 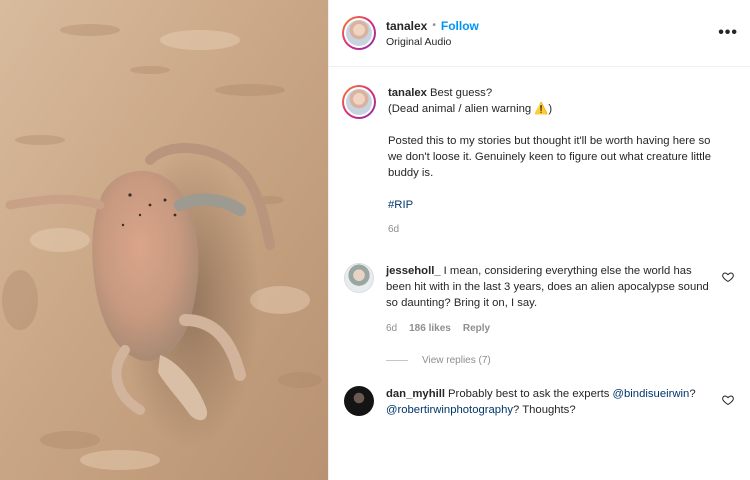 I want to click on mention-link: @bindisueirwin, so click(x=651, y=394).